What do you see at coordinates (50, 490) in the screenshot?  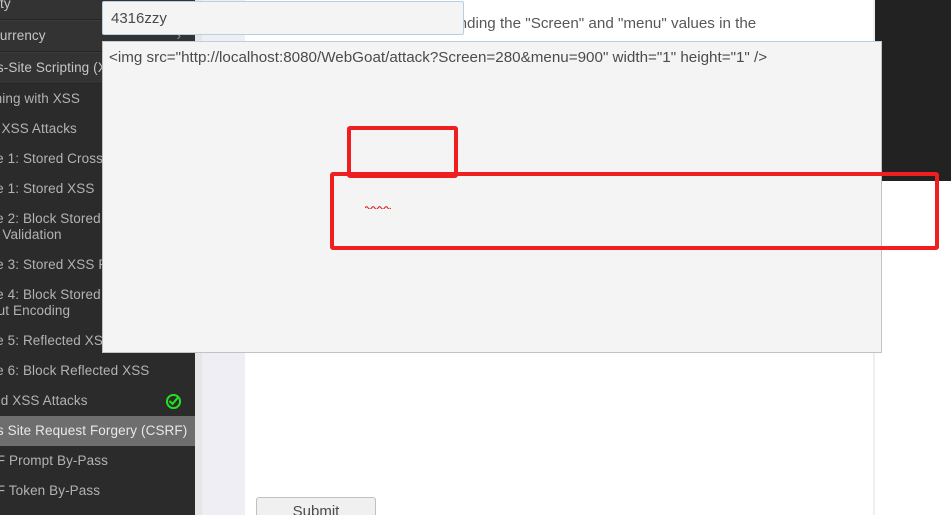 I see `sidebar-item-label: CSRF Token By-Pass` at bounding box center [50, 490].